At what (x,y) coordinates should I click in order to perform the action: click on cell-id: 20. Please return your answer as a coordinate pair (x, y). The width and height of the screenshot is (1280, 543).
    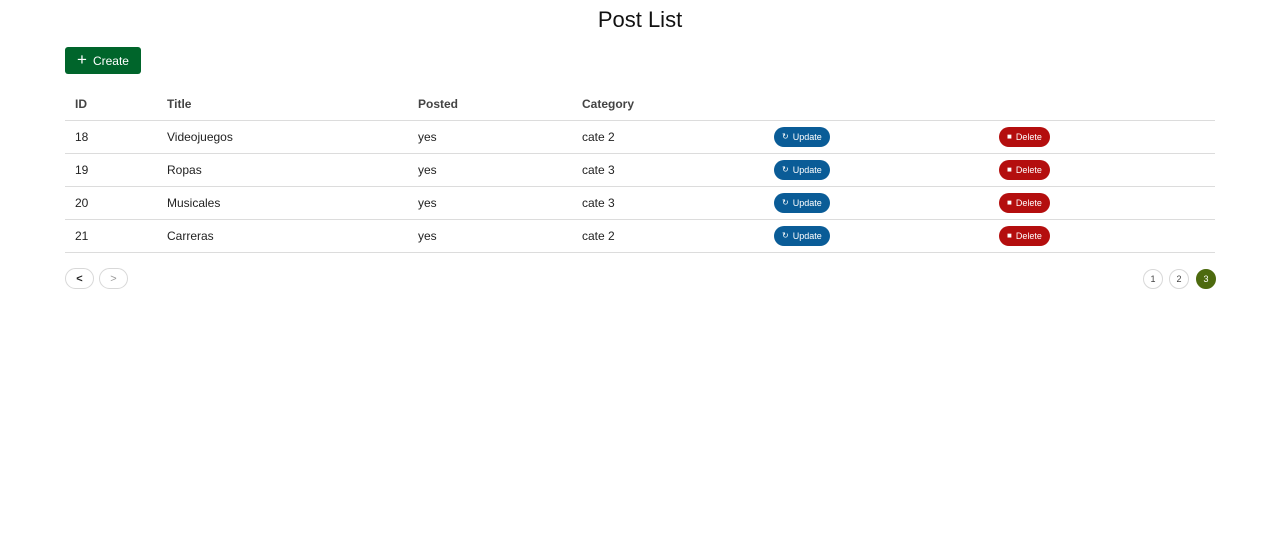
    Looking at the image, I should click on (111, 203).